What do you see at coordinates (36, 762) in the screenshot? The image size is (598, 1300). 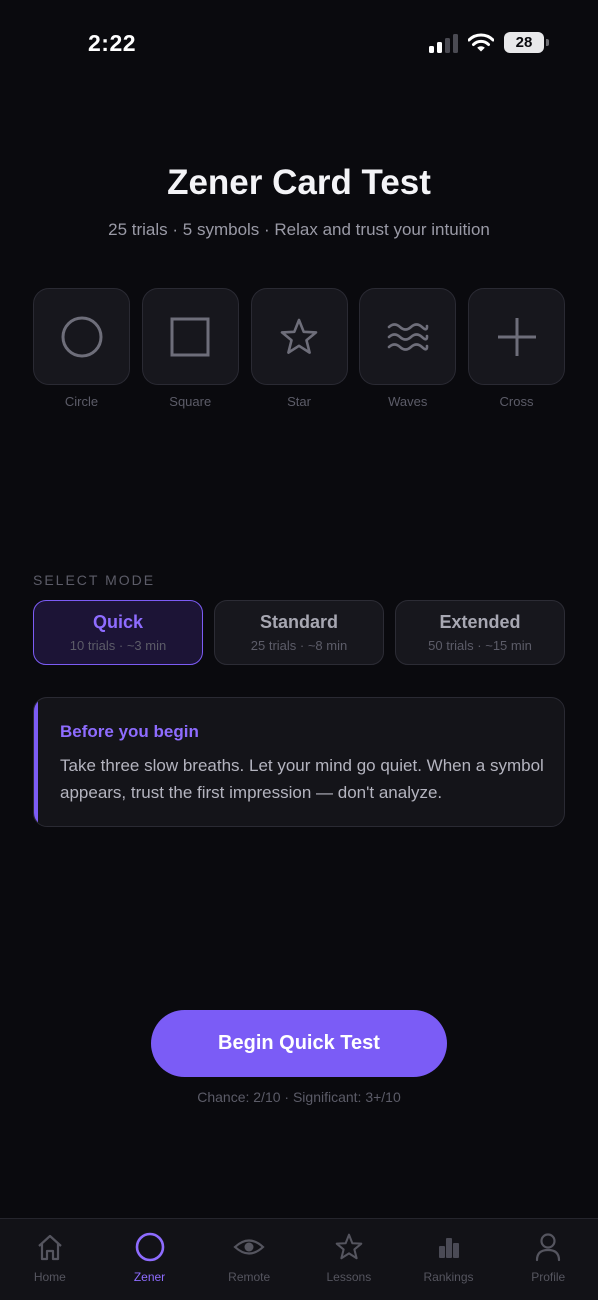 I see `card-accent-bar` at bounding box center [36, 762].